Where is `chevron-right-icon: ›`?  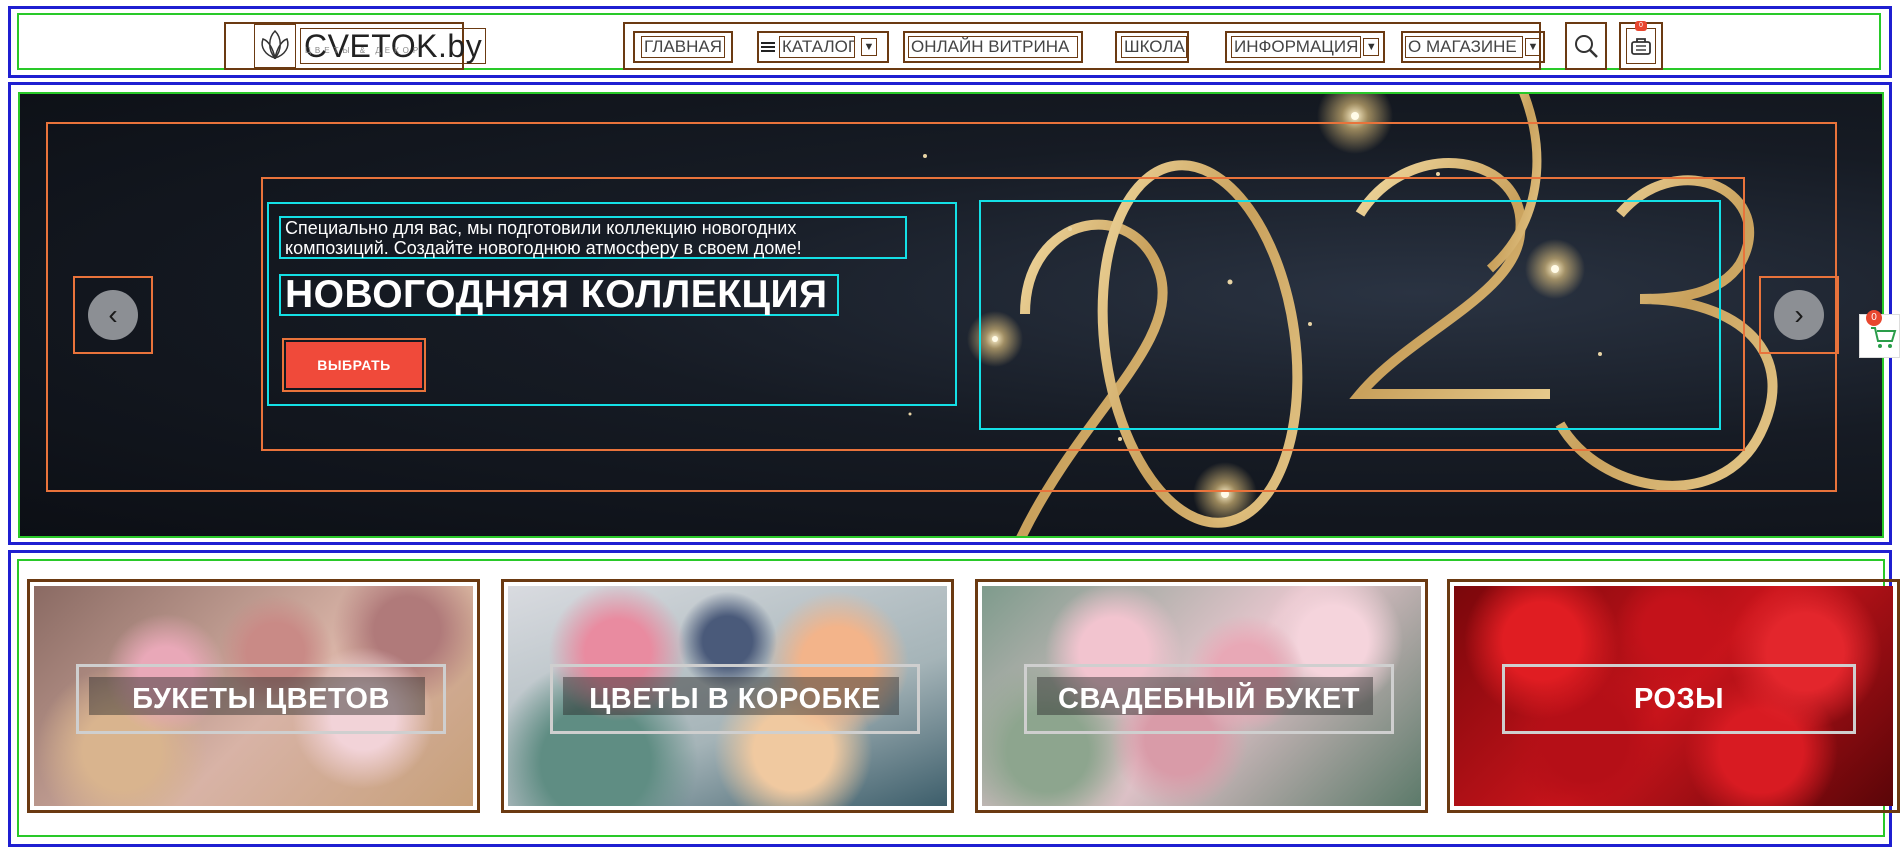
chevron-right-icon: › is located at coordinates (1799, 315).